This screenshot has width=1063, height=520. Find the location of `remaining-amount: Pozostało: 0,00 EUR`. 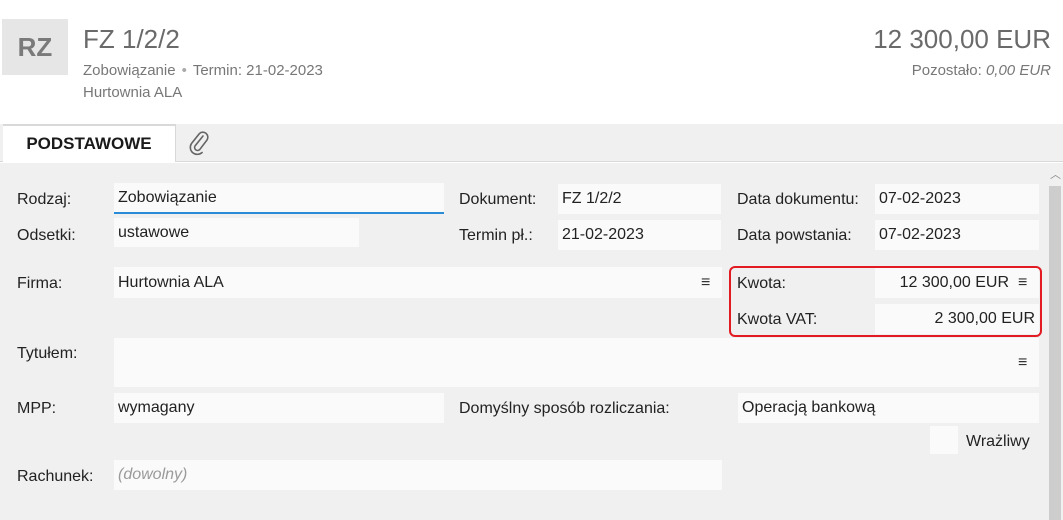

remaining-amount: Pozostało: 0,00 EUR is located at coordinates (981, 70).